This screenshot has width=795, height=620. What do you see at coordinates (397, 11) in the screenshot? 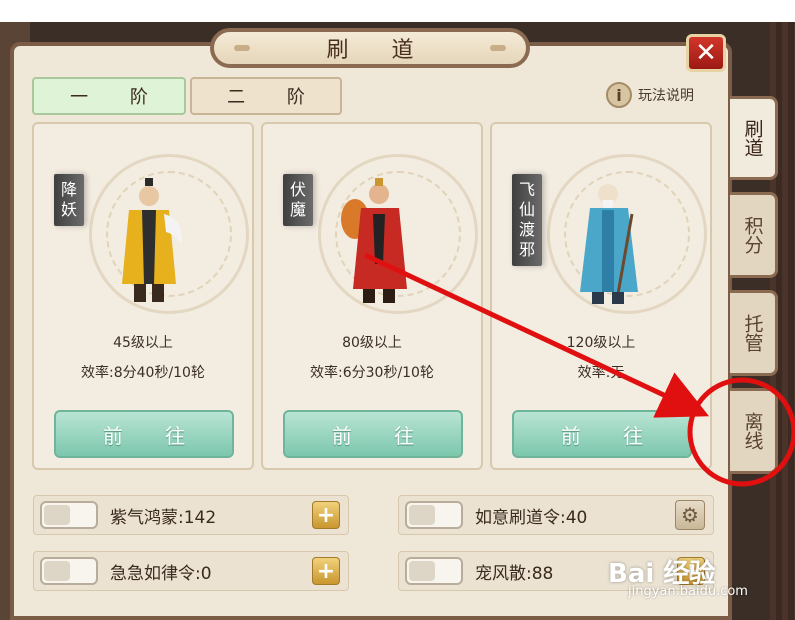
I see `top-white-strip` at bounding box center [397, 11].